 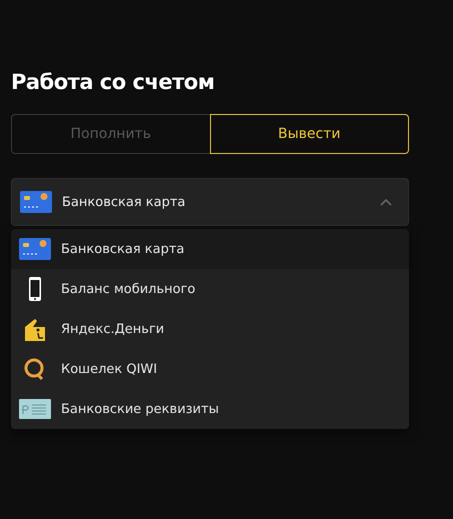 What do you see at coordinates (386, 202) in the screenshot?
I see `chevron-icon` at bounding box center [386, 202].